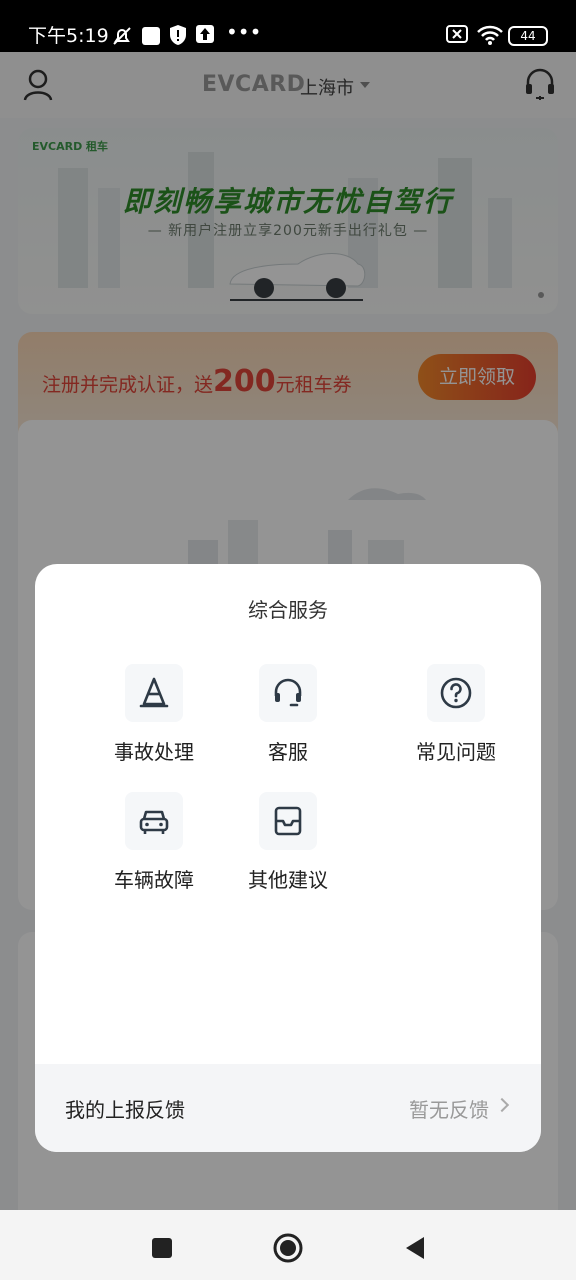 The image size is (576, 1280). Describe the element at coordinates (288, 26) in the screenshot. I see `status-bar: 下午5:19 ••• 44` at that location.